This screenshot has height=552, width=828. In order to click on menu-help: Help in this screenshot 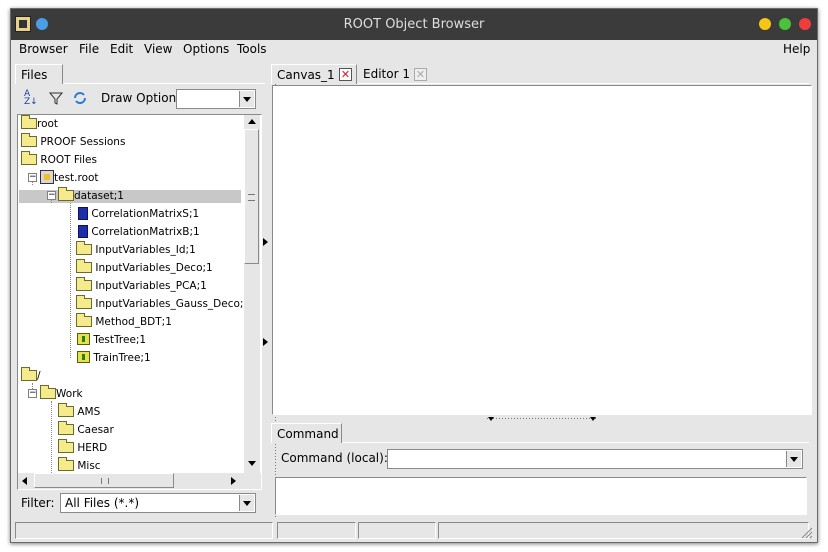, I will do `click(796, 49)`.